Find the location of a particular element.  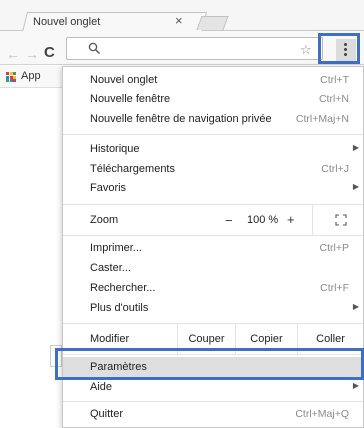

menu-item-more-tools: Plus d'outils ▶ is located at coordinates (213, 309).